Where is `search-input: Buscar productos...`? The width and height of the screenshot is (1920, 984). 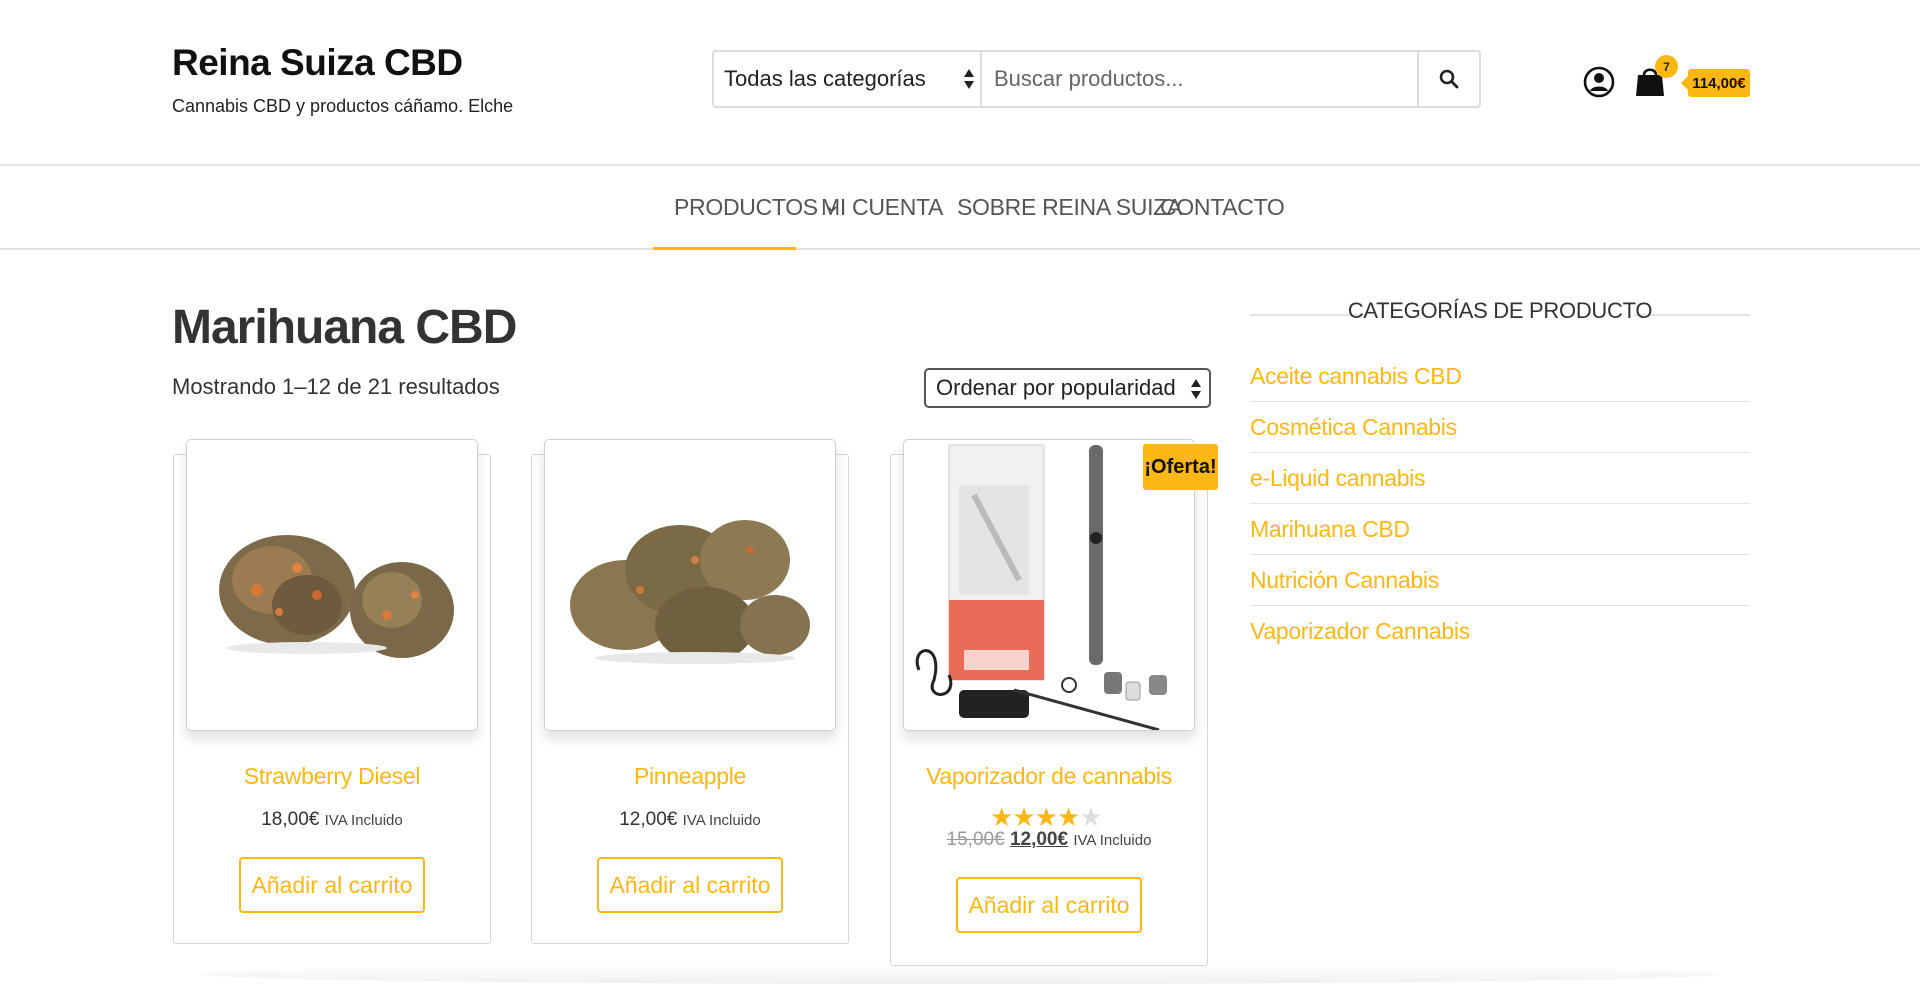 search-input: Buscar productos... is located at coordinates (1199, 79).